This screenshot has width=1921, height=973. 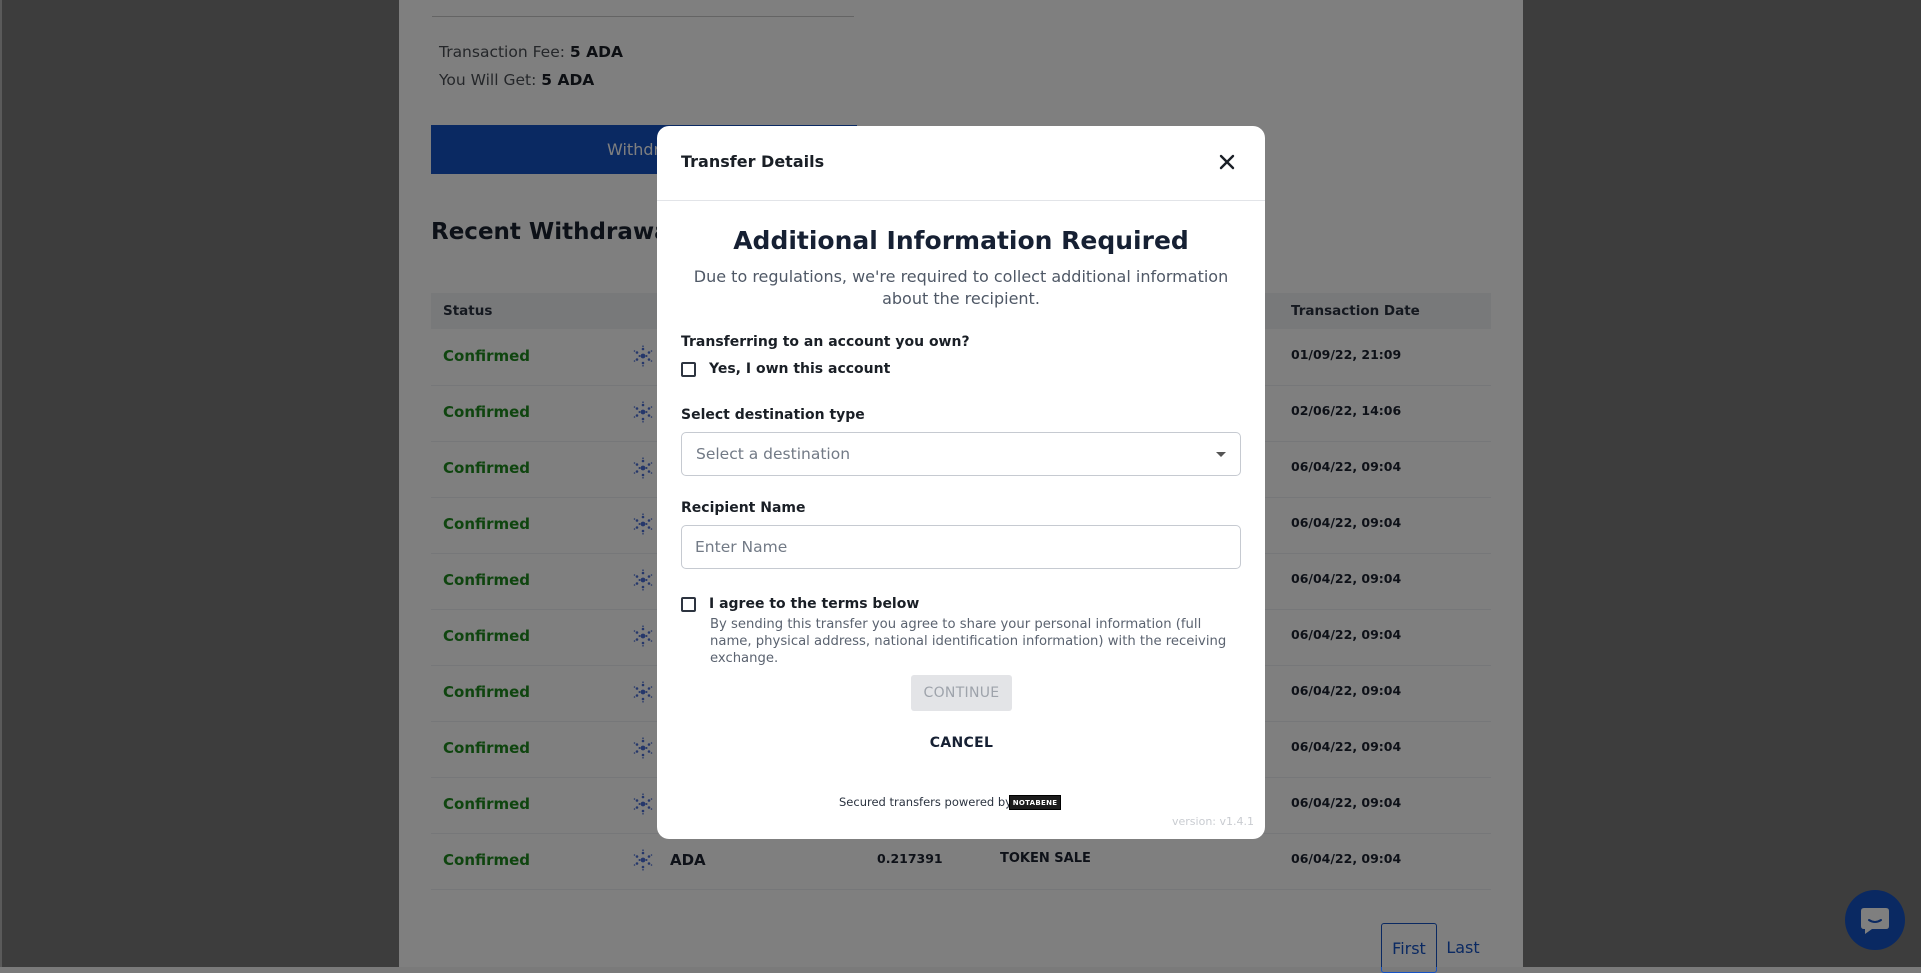 What do you see at coordinates (799, 369) in the screenshot?
I see `own-account-checkbox-label: Yes, I own this account` at bounding box center [799, 369].